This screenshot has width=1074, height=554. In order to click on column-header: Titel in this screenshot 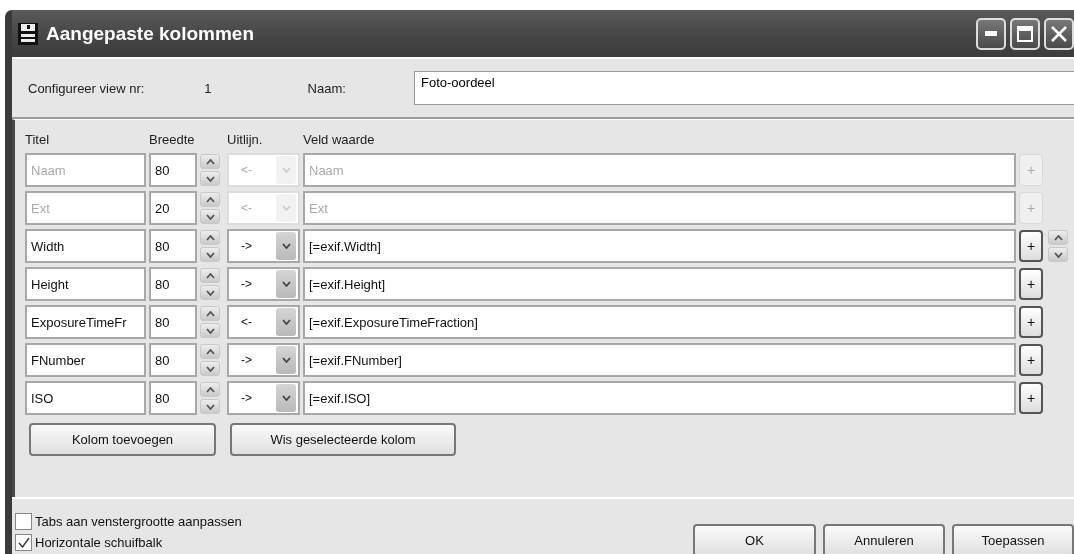, I will do `click(38, 140)`.